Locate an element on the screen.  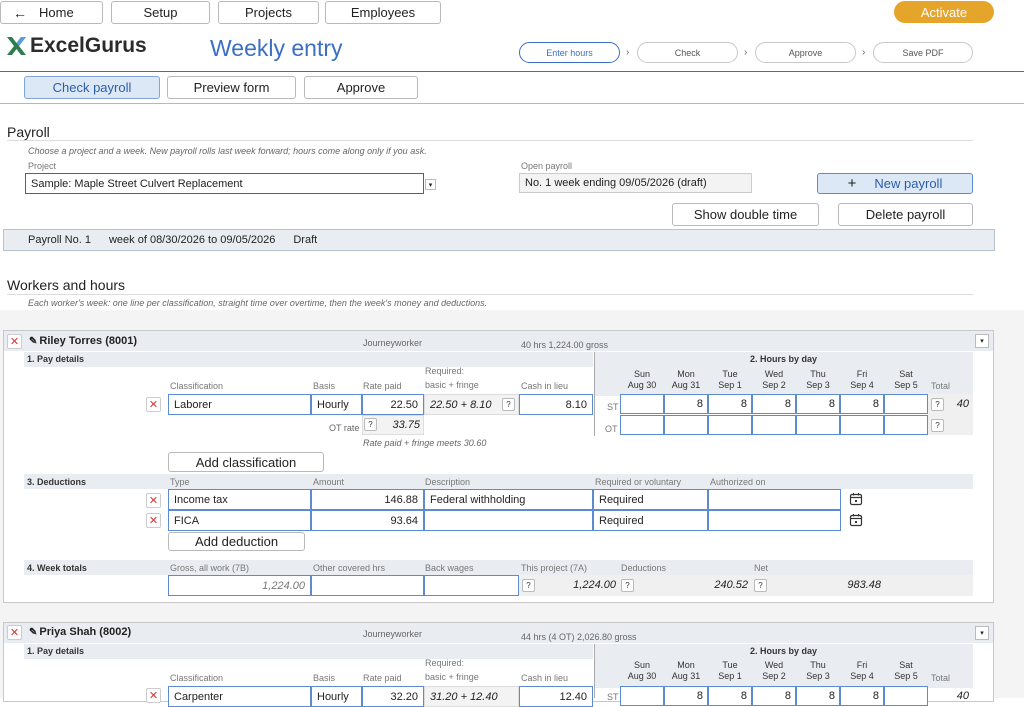
cash-in-lieu-header: Cash in lieu is located at coordinates (545, 386).